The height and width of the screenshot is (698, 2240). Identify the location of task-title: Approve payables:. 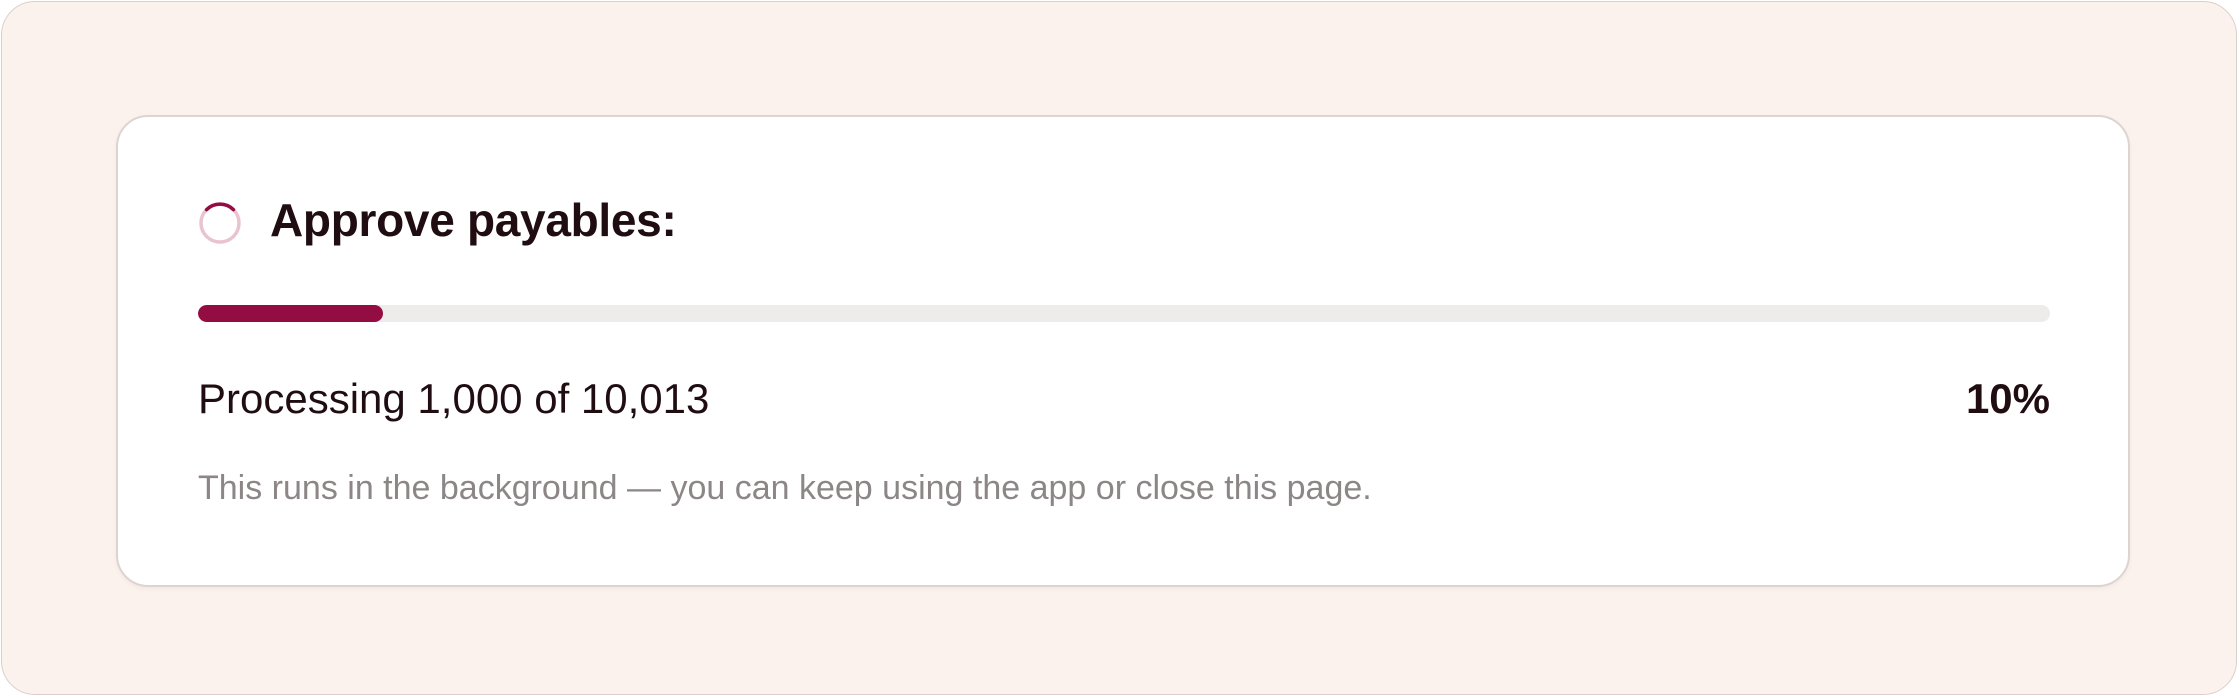
(473, 220).